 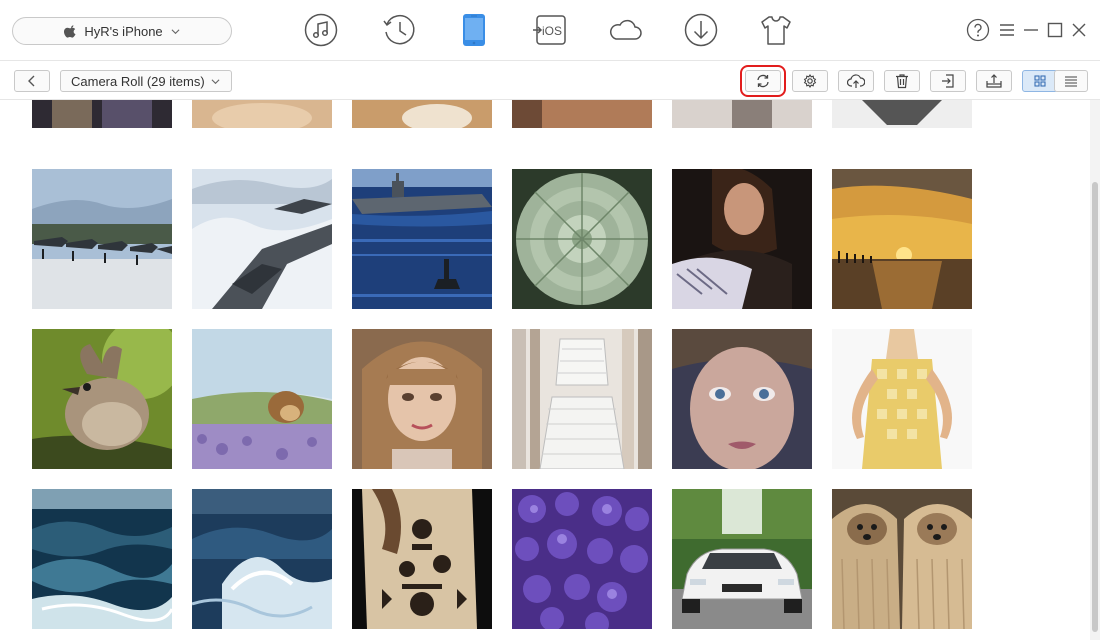 I want to click on photo-white-car, so click(x=742, y=559).